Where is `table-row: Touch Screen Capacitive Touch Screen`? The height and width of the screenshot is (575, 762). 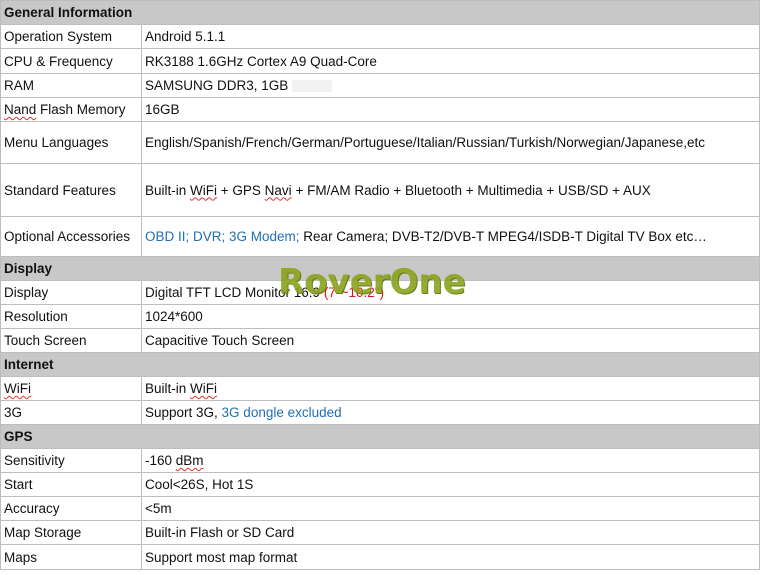
table-row: Touch Screen Capacitive Touch Screen is located at coordinates (380, 340).